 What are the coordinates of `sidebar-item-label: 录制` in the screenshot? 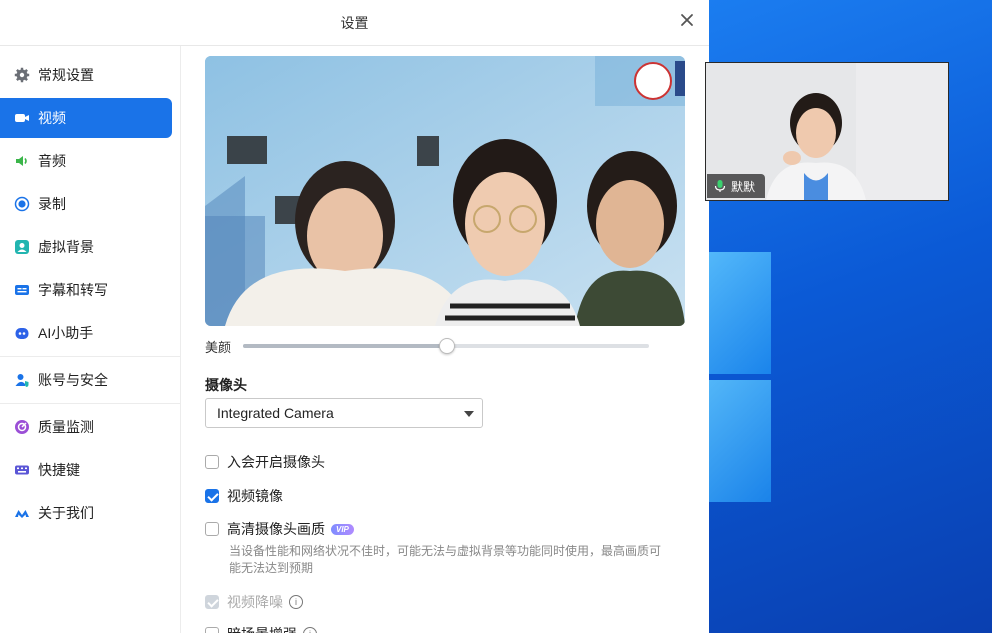 It's located at (52, 204).